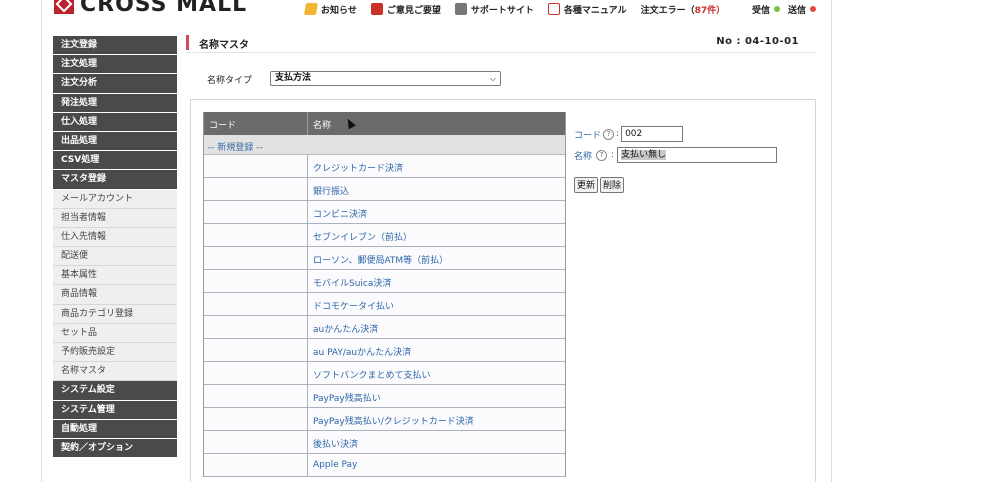 This screenshot has height=482, width=1000. I want to click on table-row: ローソン、郵便局ATM等（前払）, so click(384, 258).